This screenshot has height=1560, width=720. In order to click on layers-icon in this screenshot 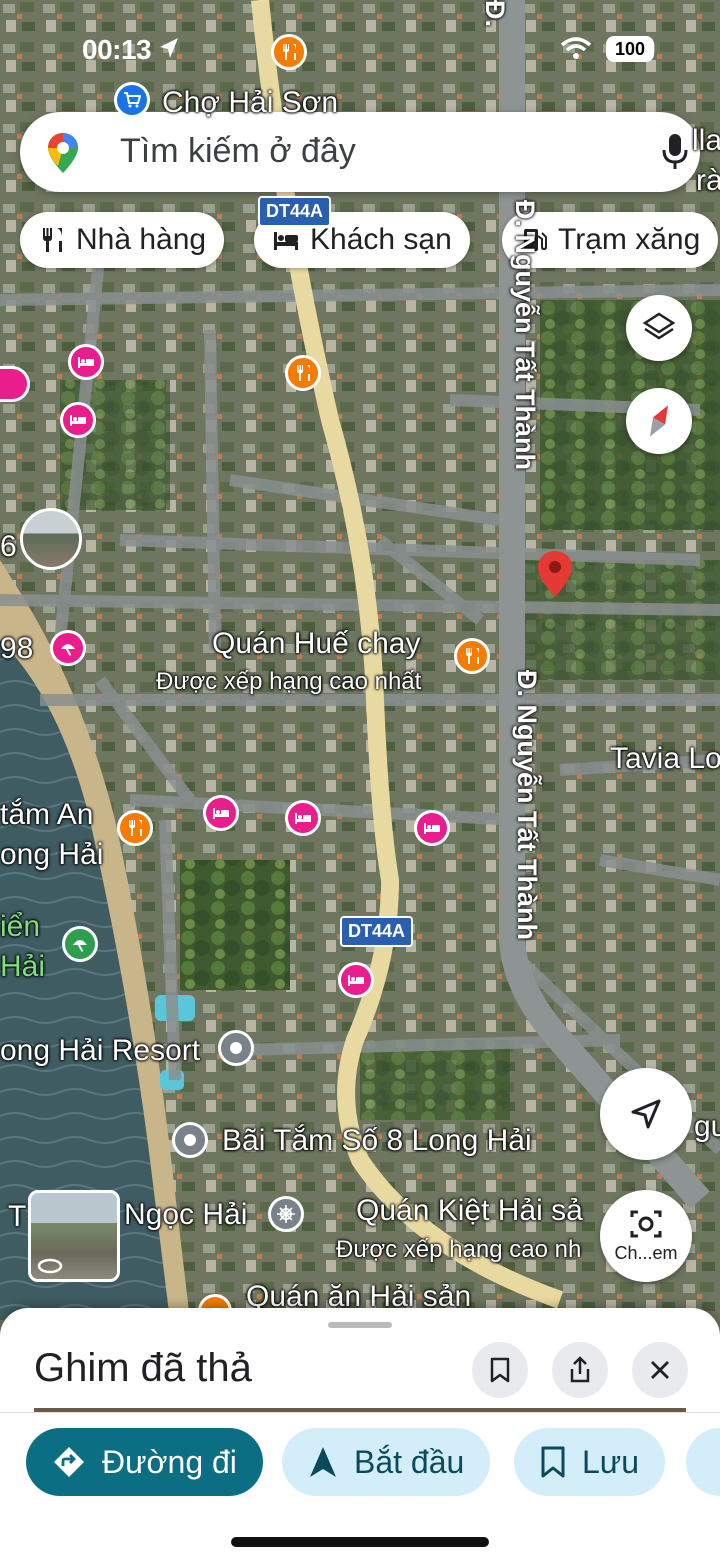, I will do `click(659, 326)`.